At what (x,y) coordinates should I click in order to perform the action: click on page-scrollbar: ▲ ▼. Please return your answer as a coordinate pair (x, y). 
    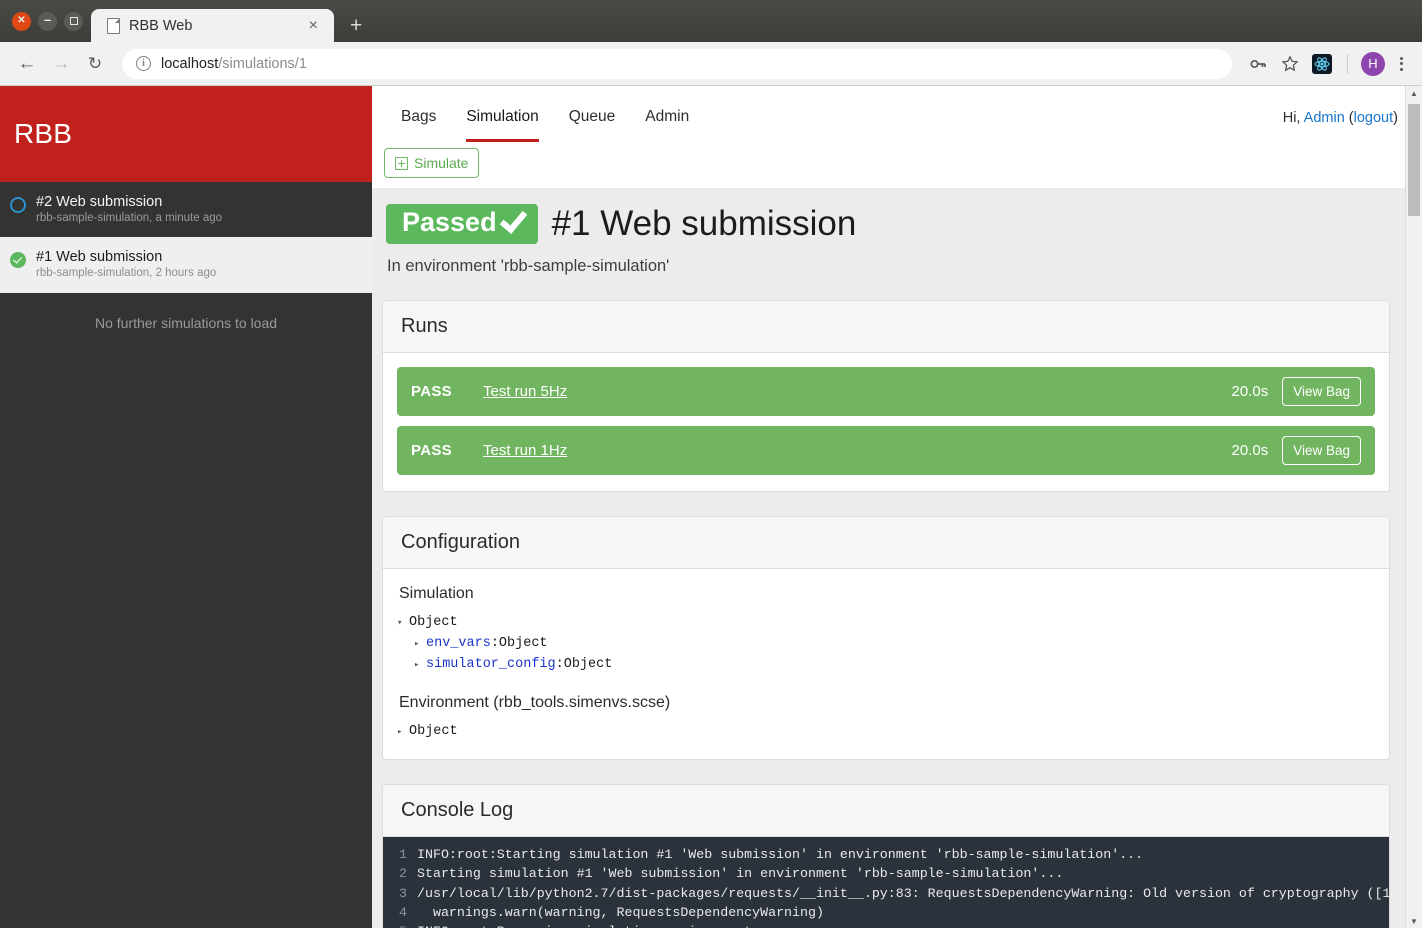
    Looking at the image, I should click on (1413, 507).